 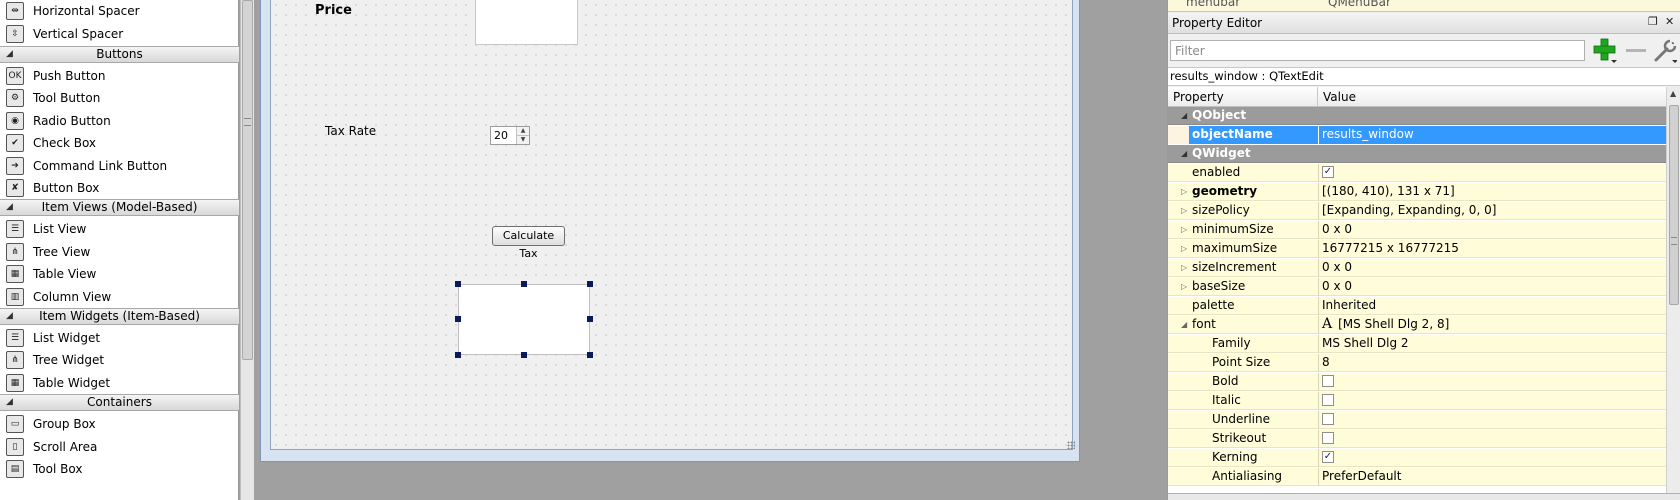 I want to click on widget-box-item: ▦ Table View, so click(x=119, y=274).